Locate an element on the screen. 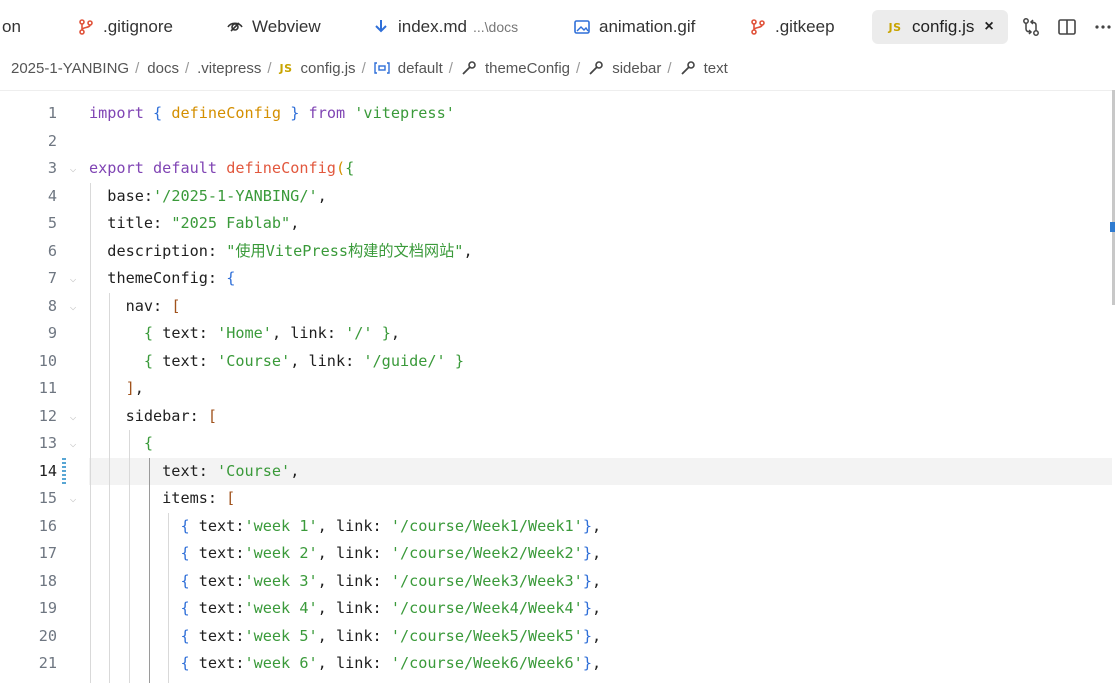 The width and height of the screenshot is (1115, 683). code-token: description is located at coordinates (157, 250).